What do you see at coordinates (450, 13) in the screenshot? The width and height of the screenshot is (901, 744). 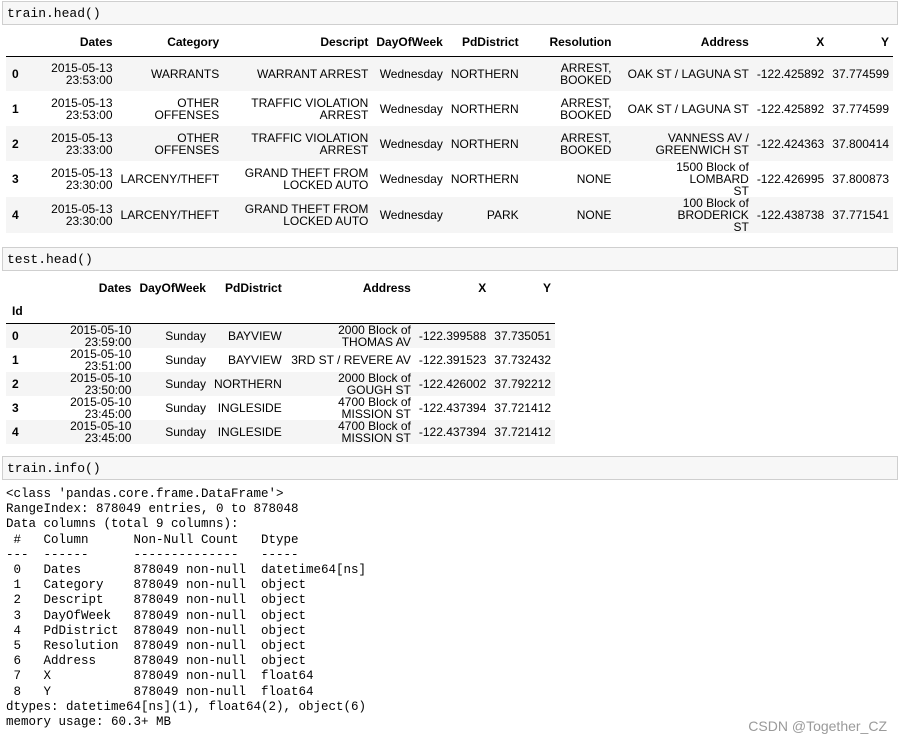 I see `code-cell-train-head: train.head()` at bounding box center [450, 13].